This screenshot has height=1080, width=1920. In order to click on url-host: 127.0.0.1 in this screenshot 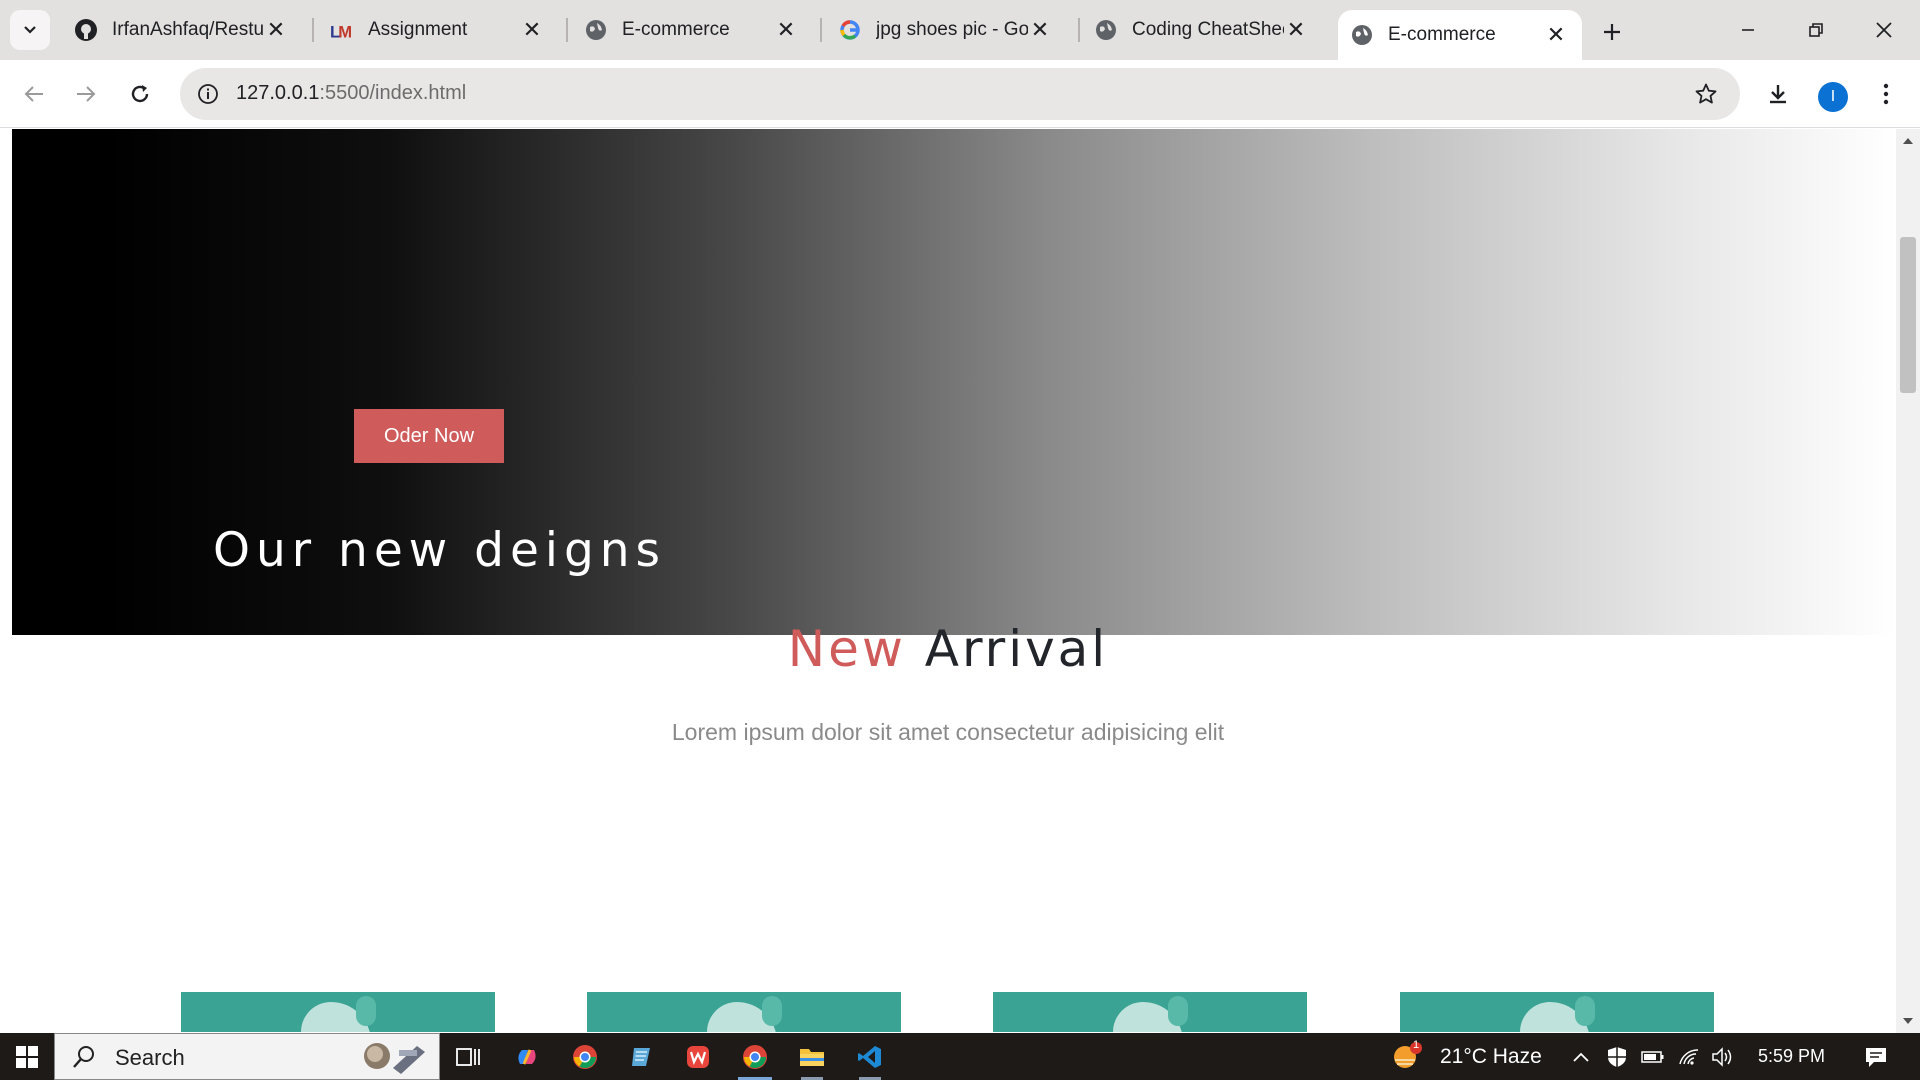, I will do `click(278, 93)`.